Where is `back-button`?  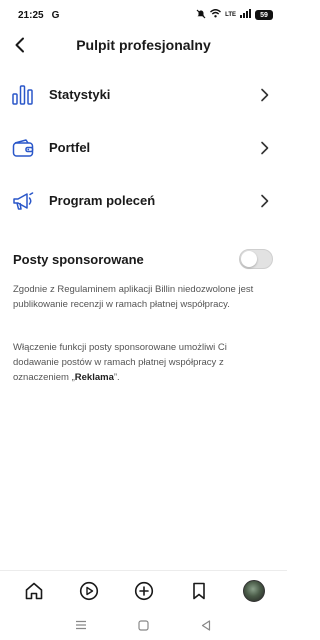
back-button is located at coordinates (20, 45).